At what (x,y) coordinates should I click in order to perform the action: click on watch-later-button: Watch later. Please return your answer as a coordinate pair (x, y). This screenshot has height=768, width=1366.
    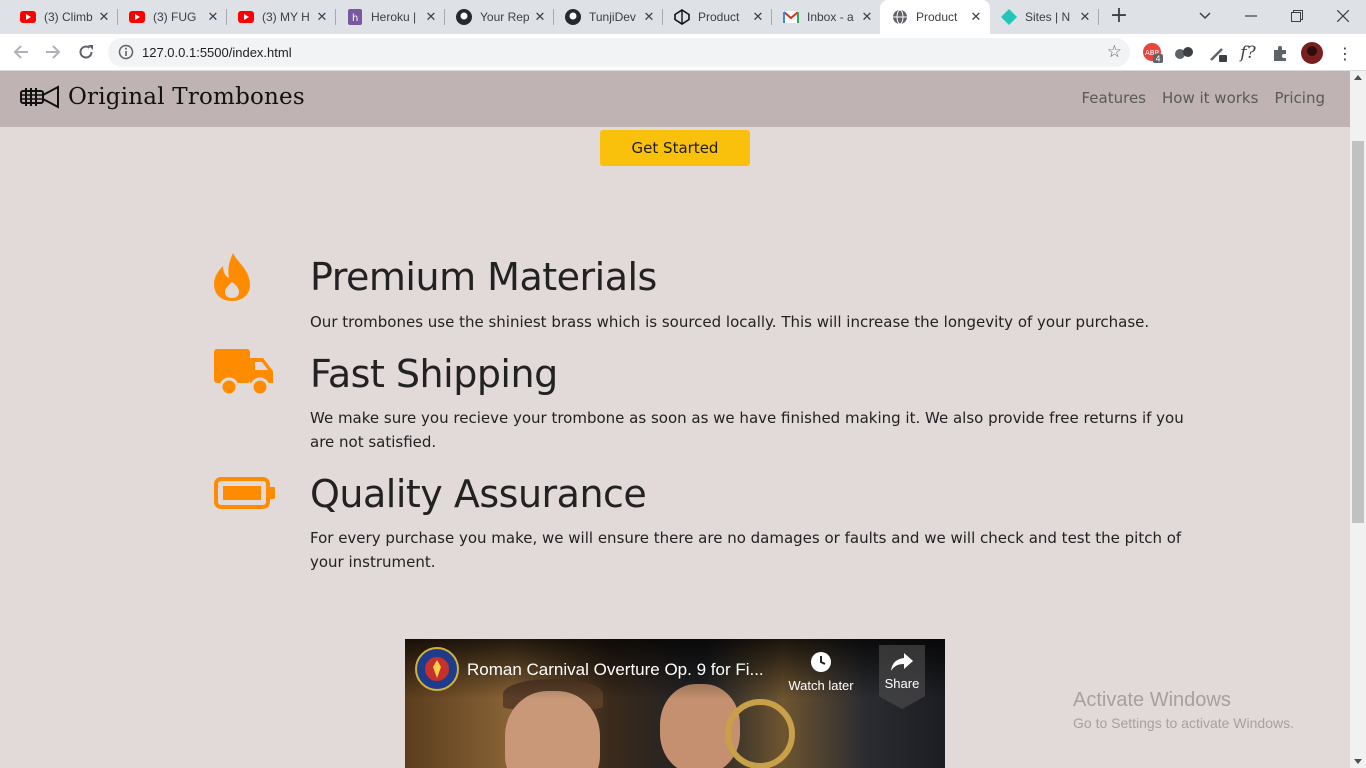
    Looking at the image, I should click on (821, 672).